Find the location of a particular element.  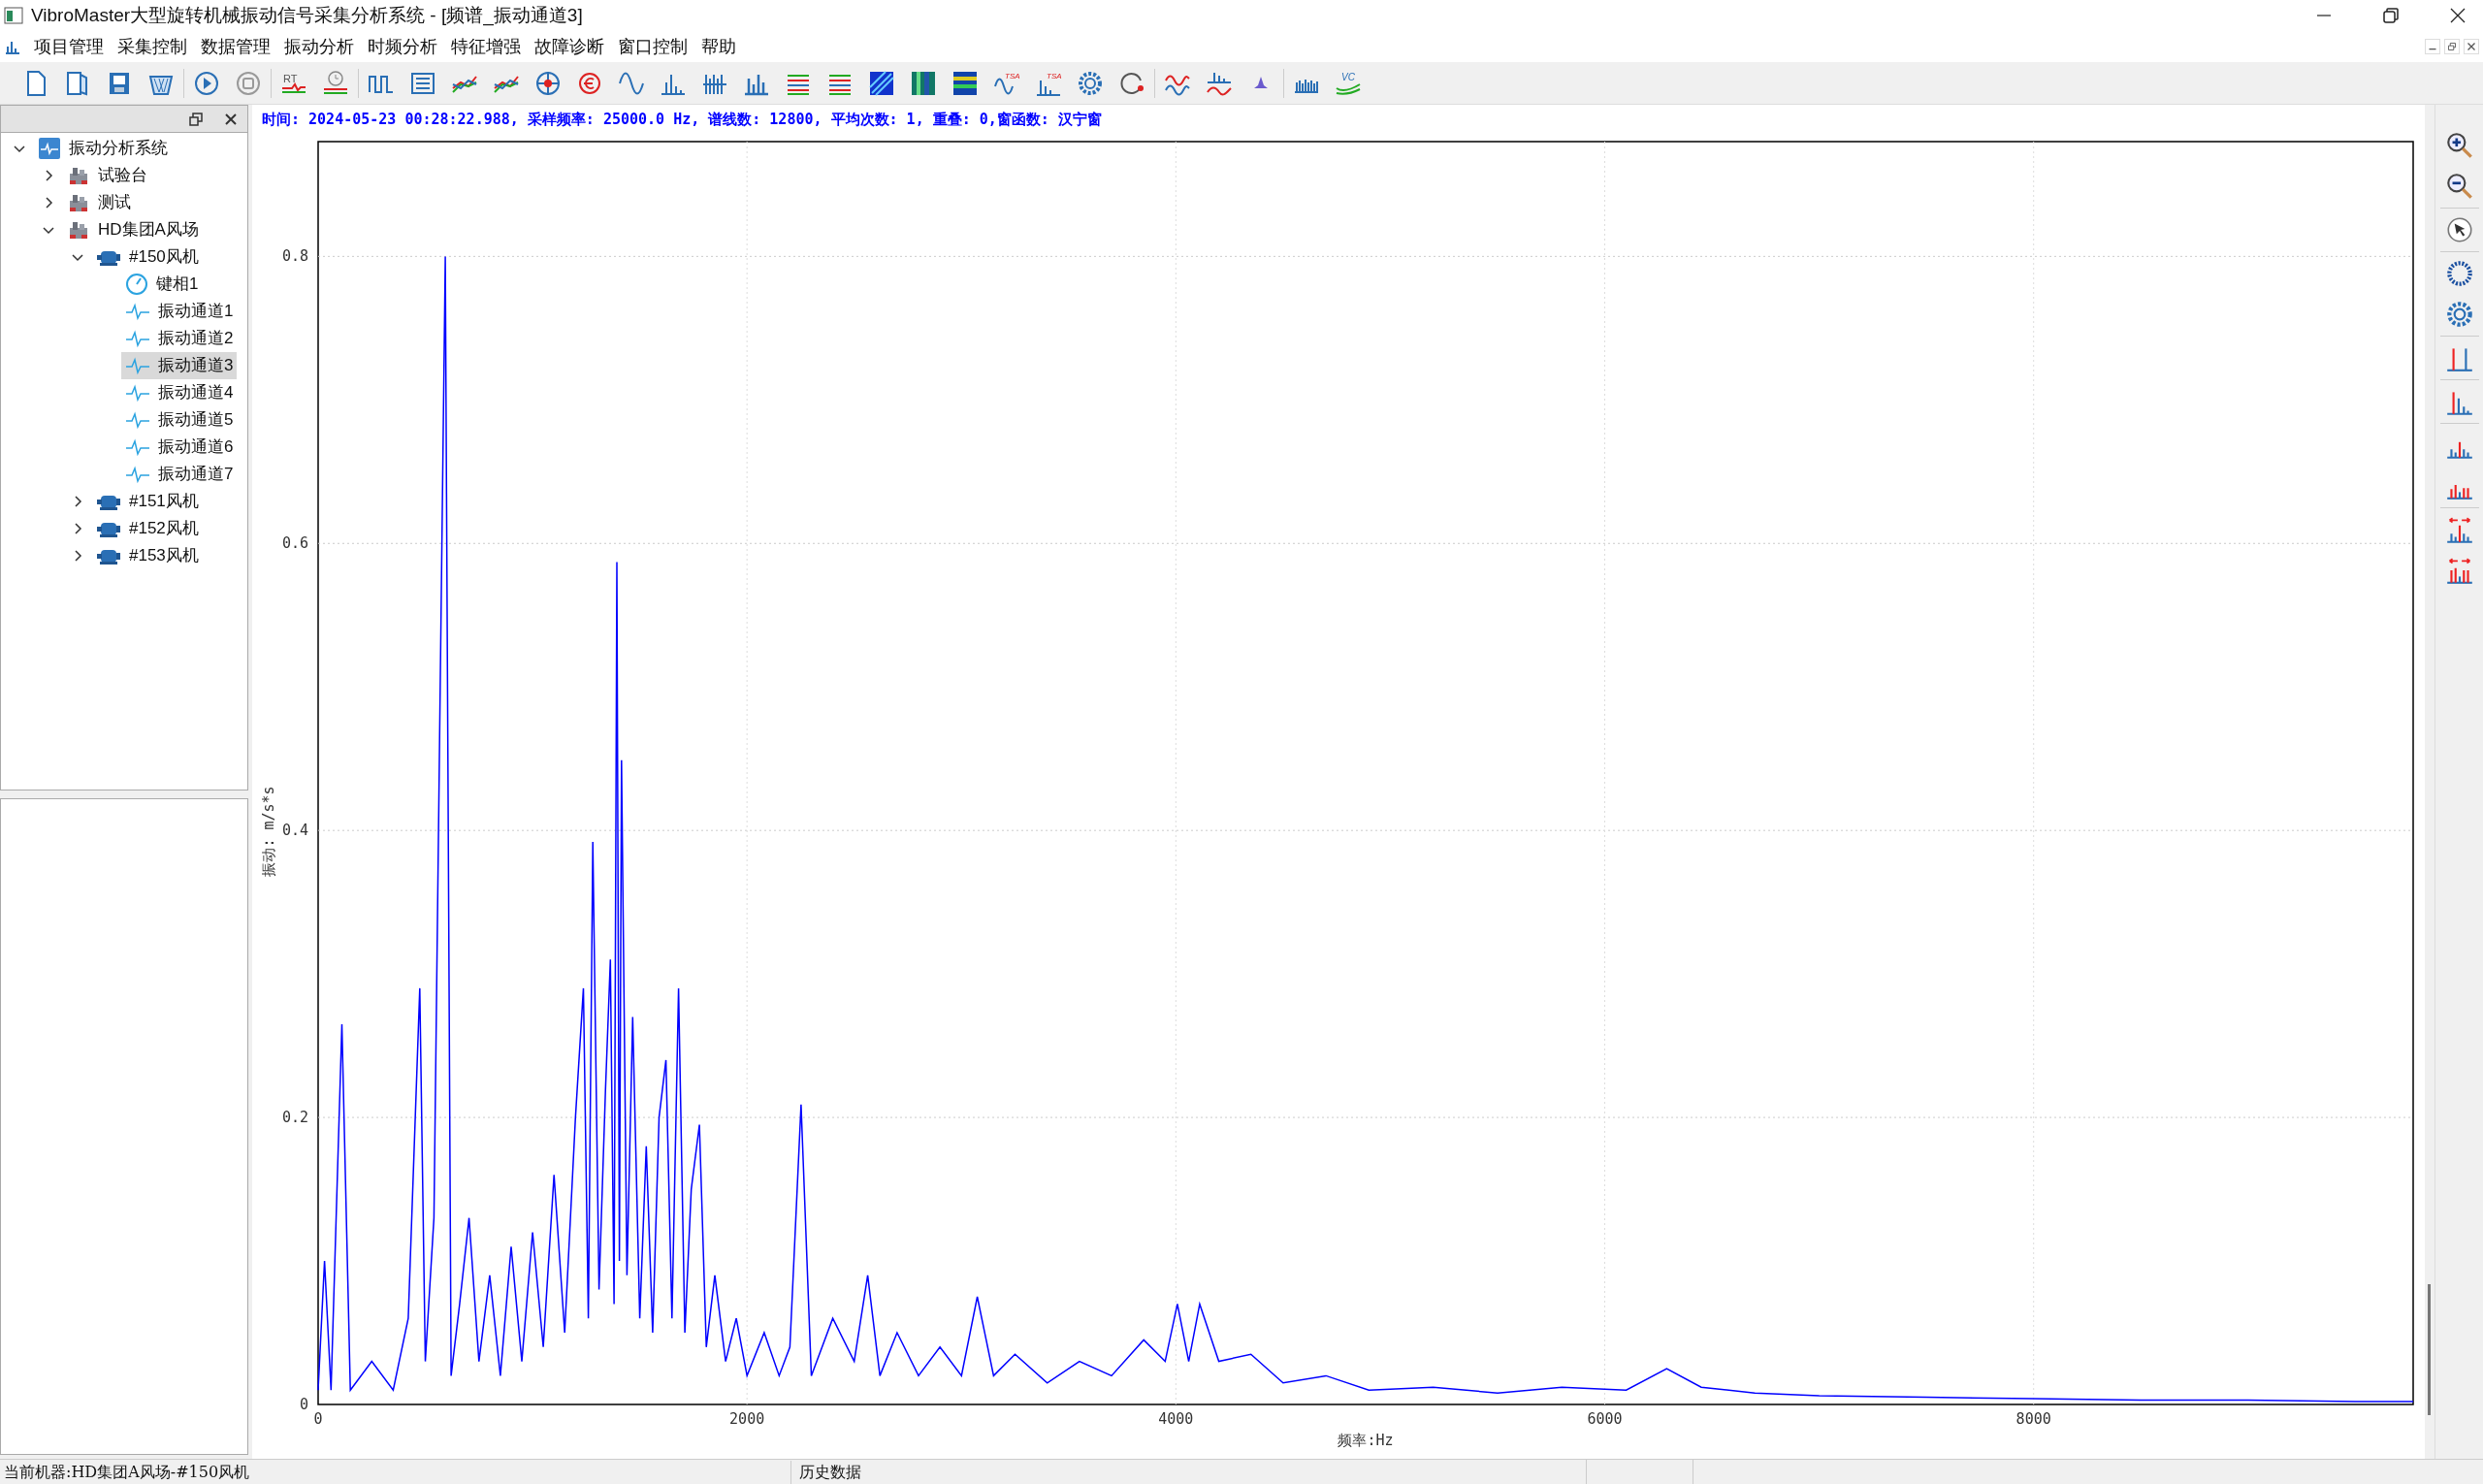

menu-item: 振动分析 is located at coordinates (319, 46).